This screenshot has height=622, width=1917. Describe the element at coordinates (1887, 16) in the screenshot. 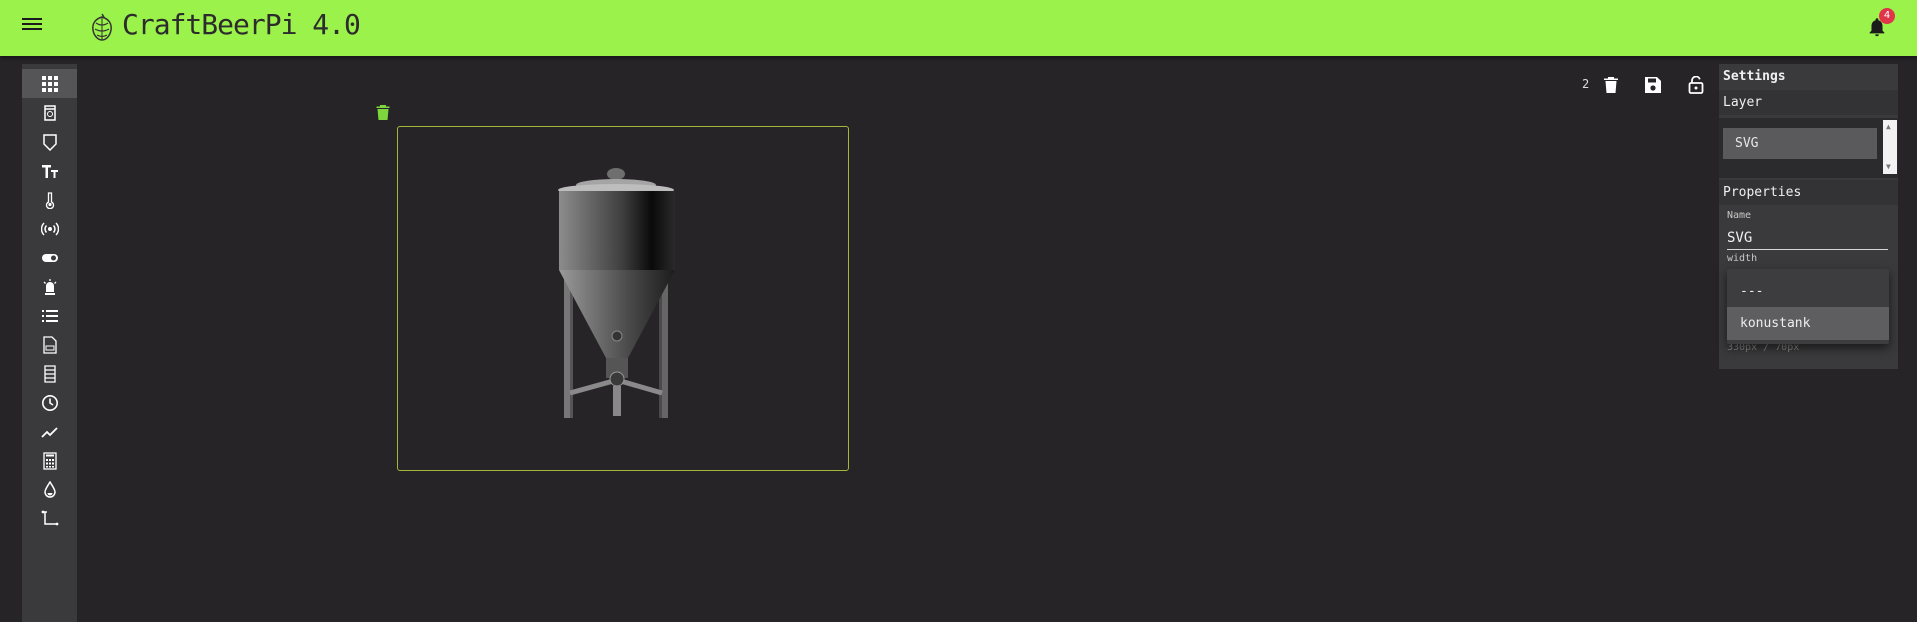

I see `notification-badge: 4` at that location.